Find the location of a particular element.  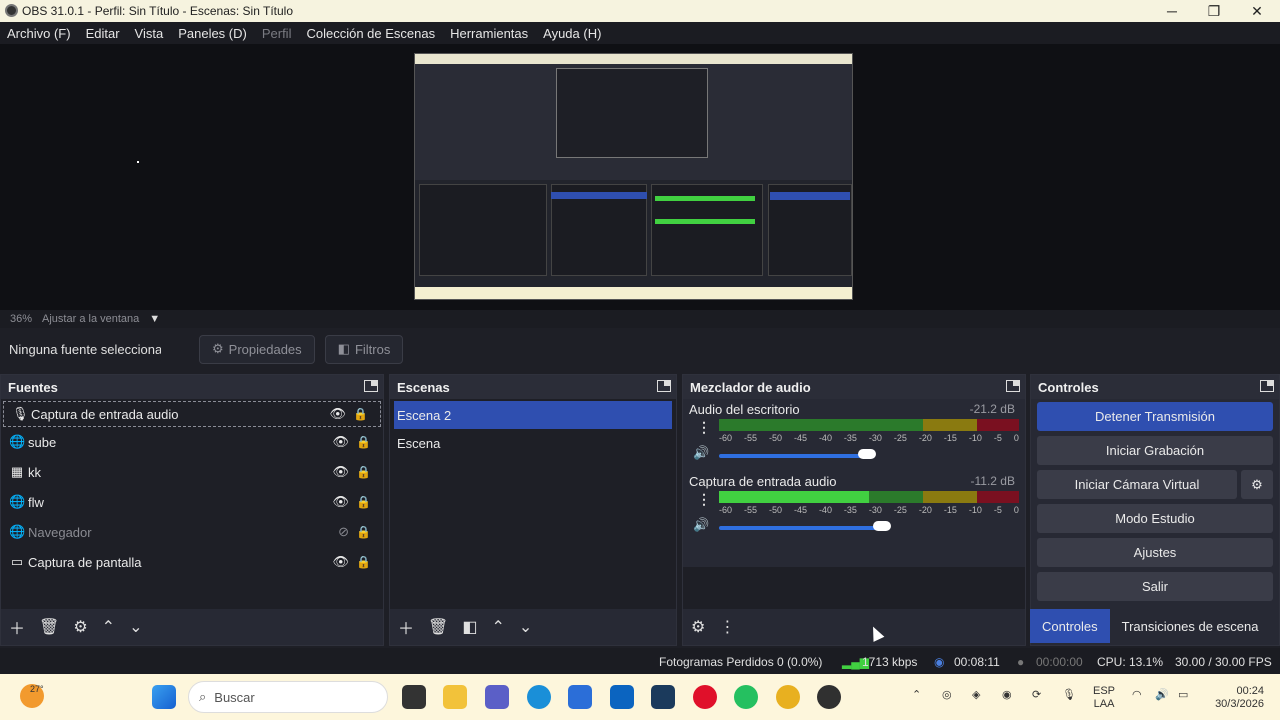

battery-icon: ▭ is located at coordinates (1183, 695).